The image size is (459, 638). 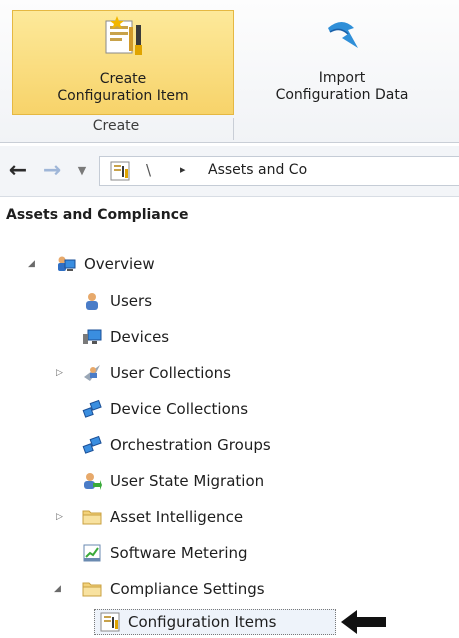 What do you see at coordinates (110, 622) in the screenshot?
I see `configuration-items-icon` at bounding box center [110, 622].